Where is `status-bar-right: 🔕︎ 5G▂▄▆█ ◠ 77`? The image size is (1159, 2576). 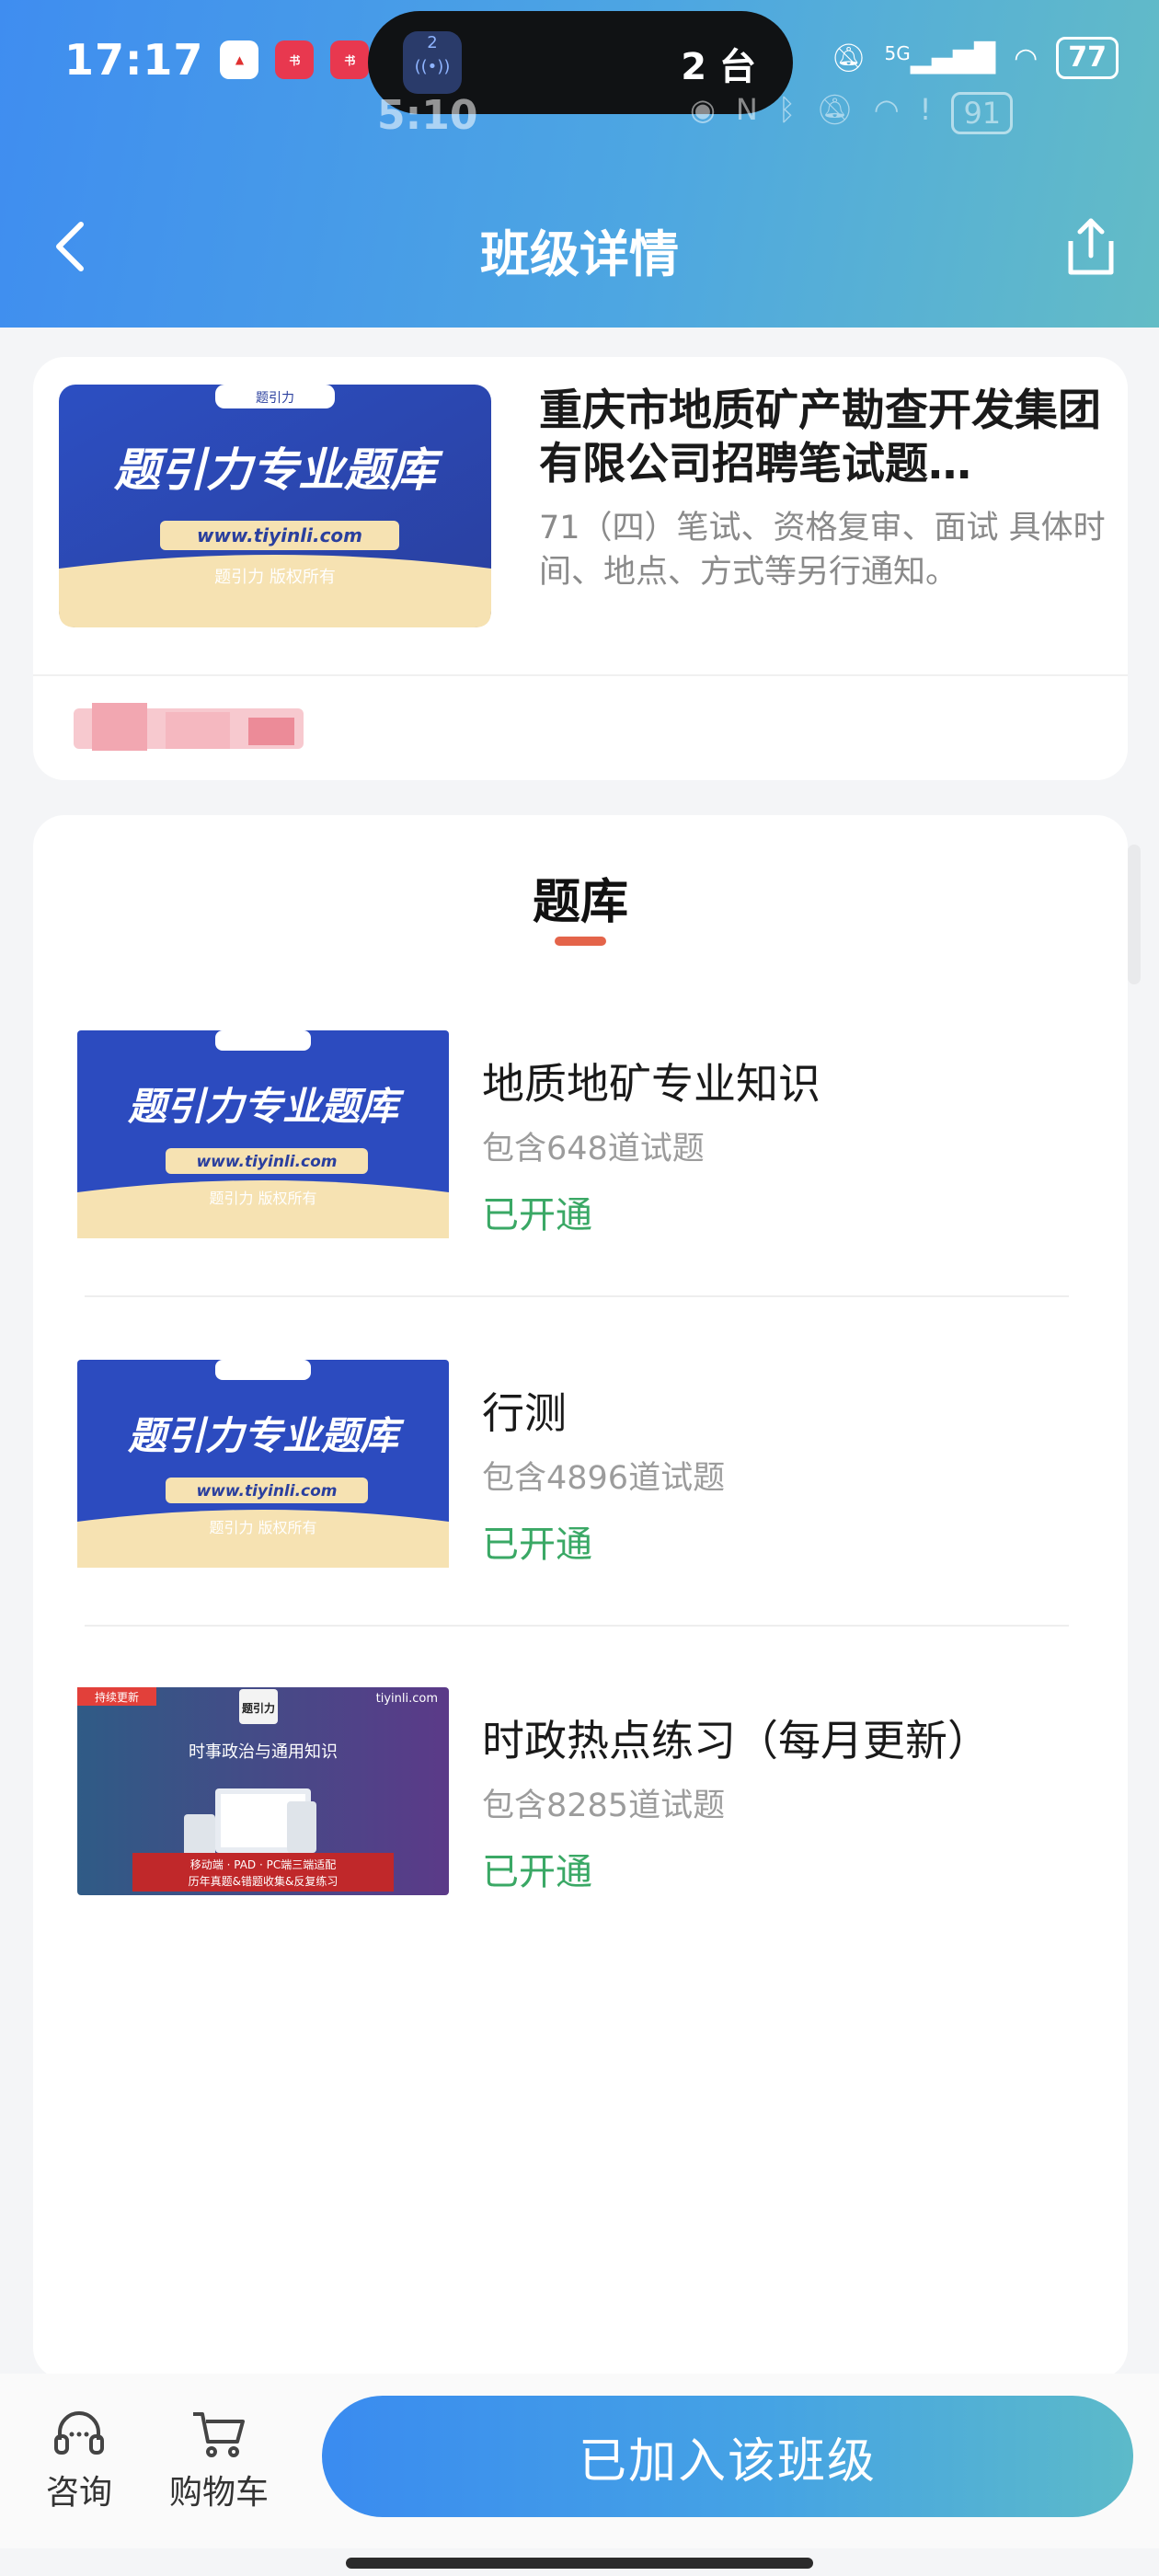
status-bar-right: 🔕︎ 5G▂▄▆█ ◠ 77 is located at coordinates (975, 58).